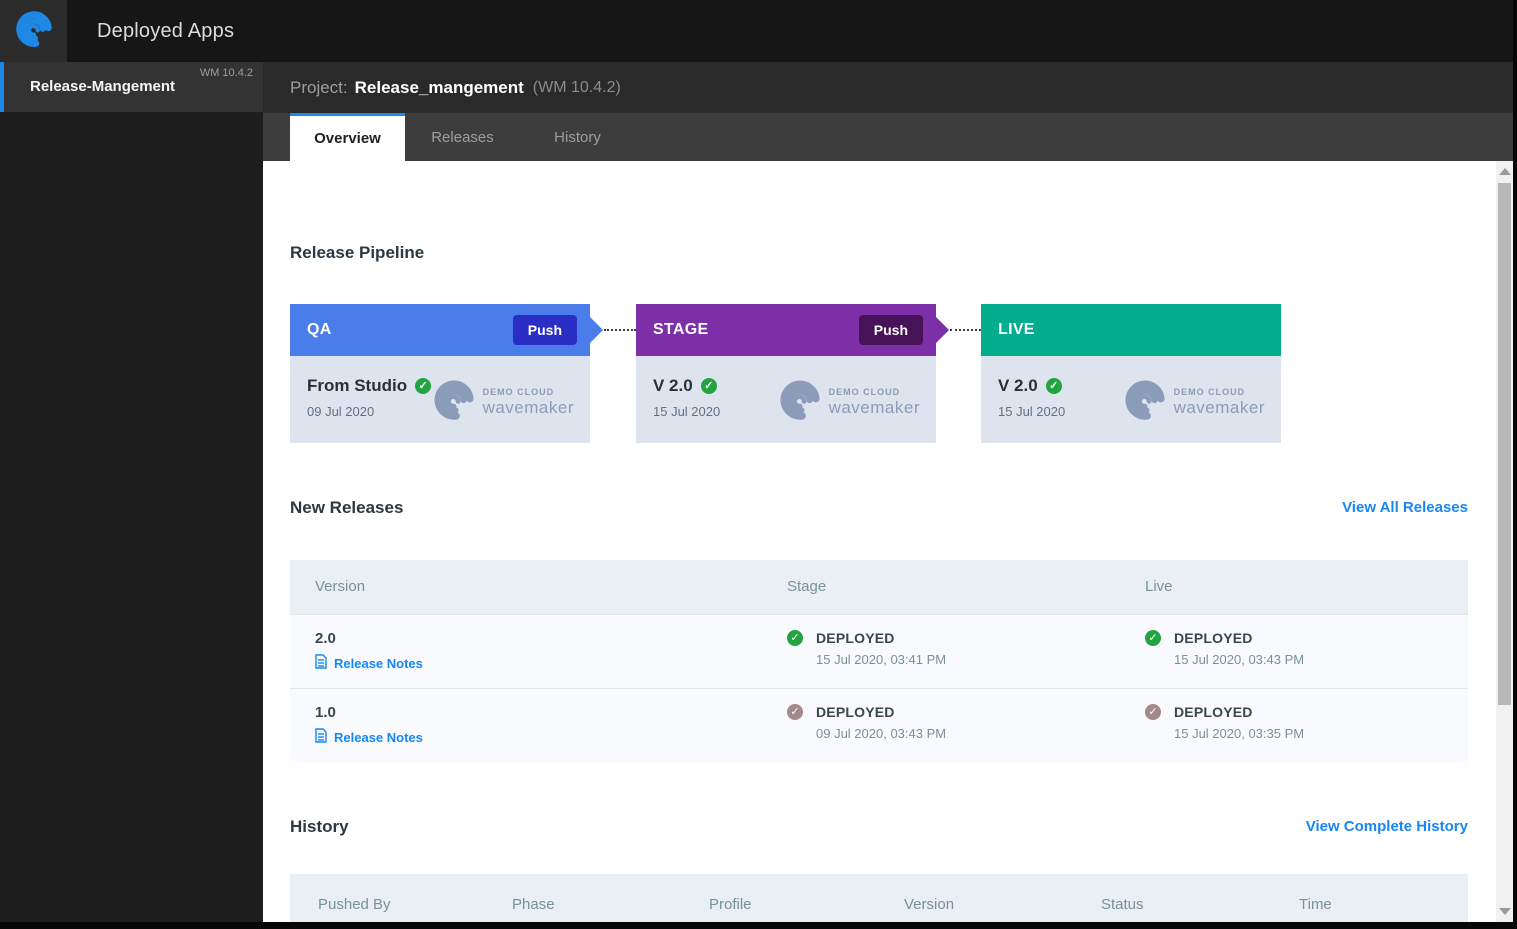  What do you see at coordinates (758, 925) in the screenshot?
I see `bottom-edge-bar` at bounding box center [758, 925].